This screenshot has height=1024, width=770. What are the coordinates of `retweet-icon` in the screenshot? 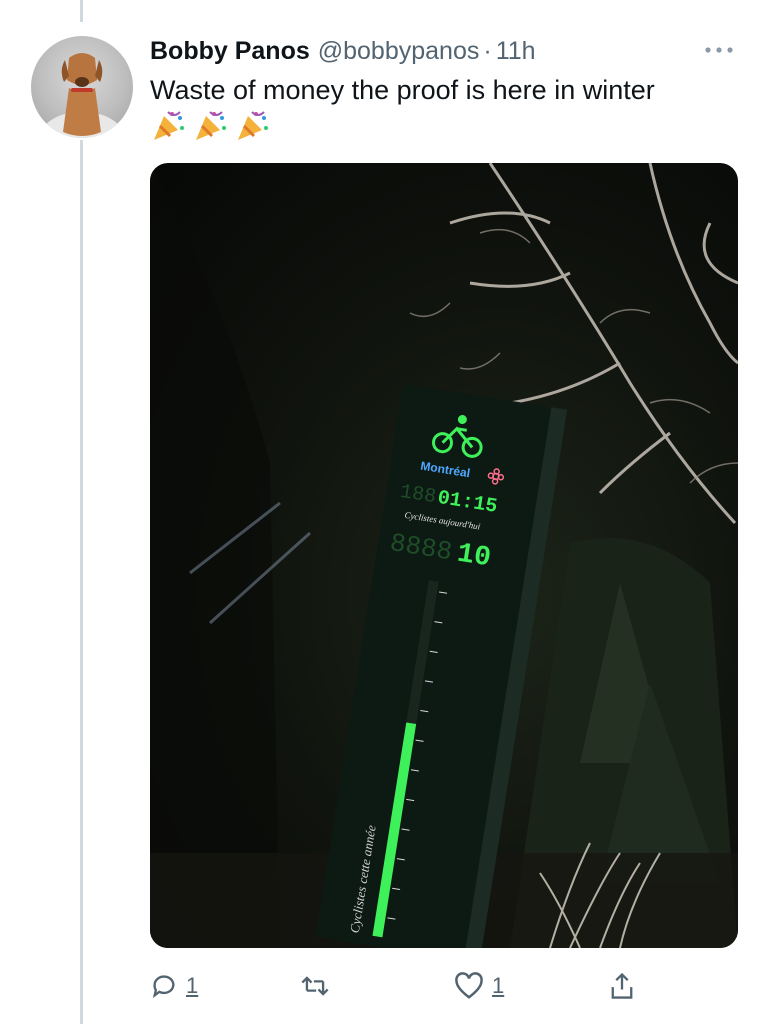 It's located at (315, 986).